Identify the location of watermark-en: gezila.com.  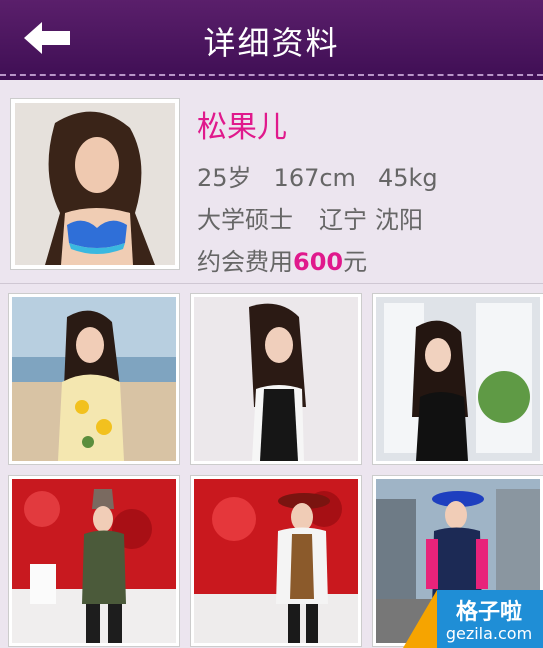
(489, 633).